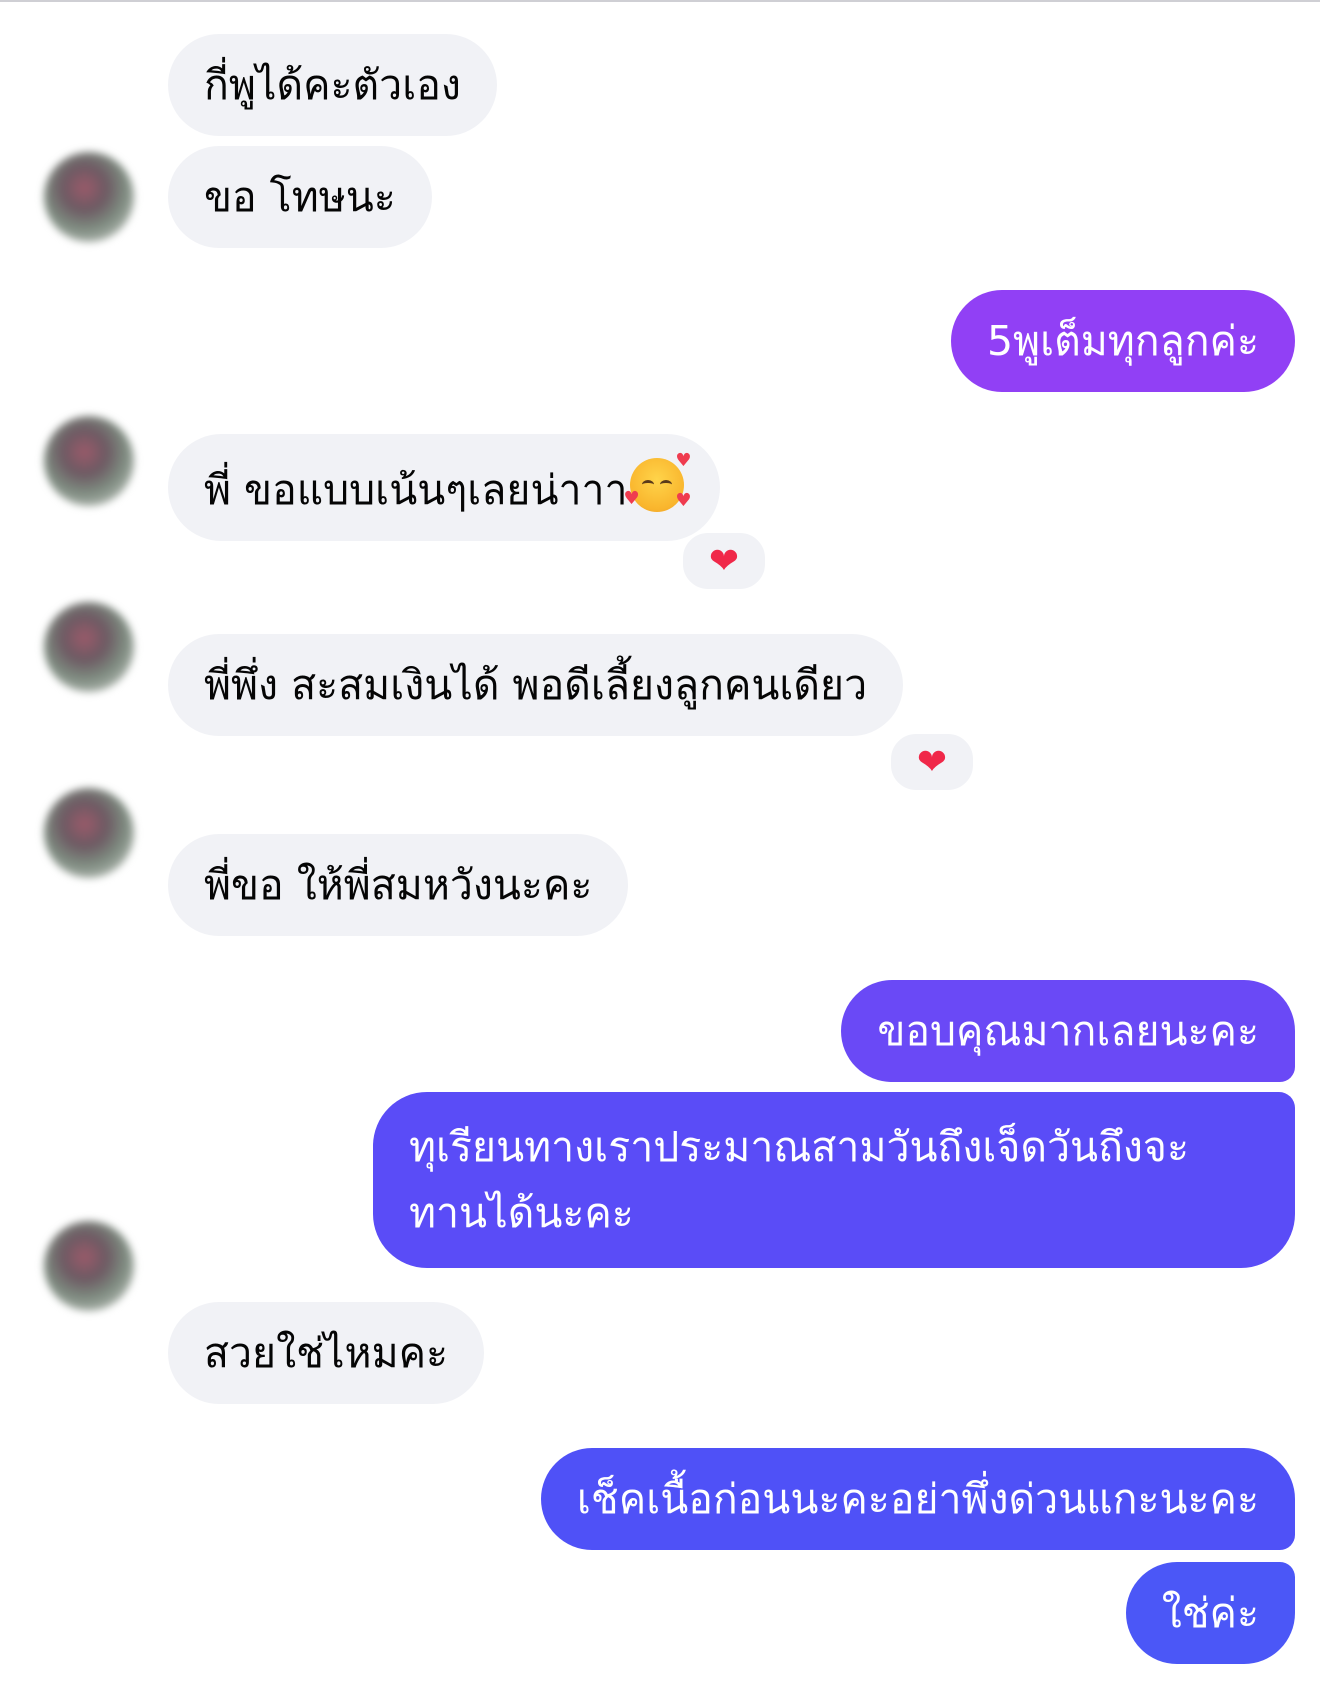  I want to click on incoming-message: พี่ขอ ให้พี่สมหวังนะคะ, so click(398, 885).